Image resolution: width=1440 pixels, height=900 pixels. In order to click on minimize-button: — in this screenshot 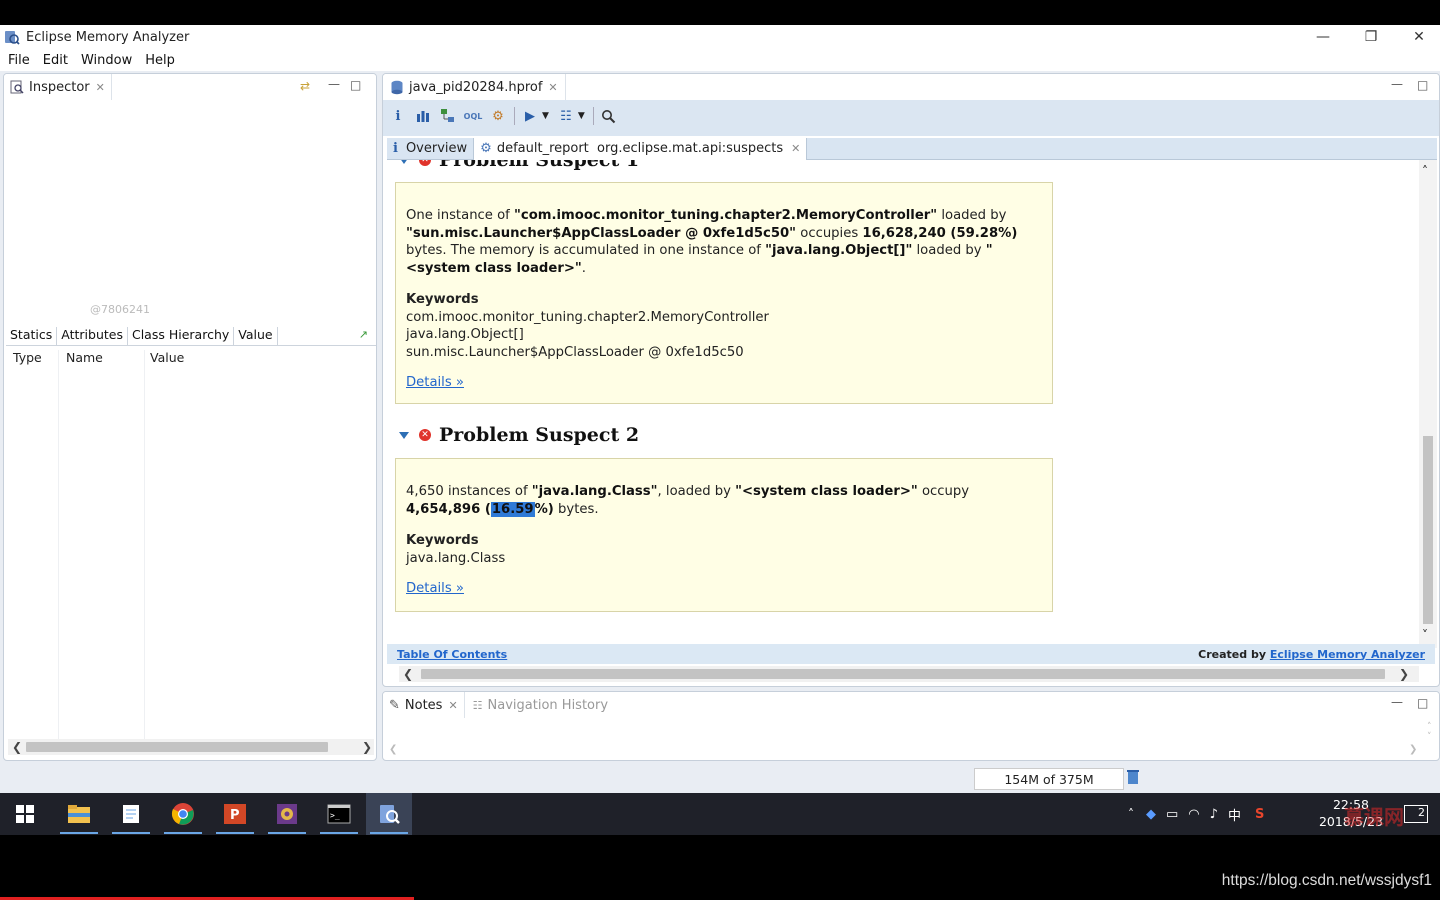, I will do `click(1323, 37)`.